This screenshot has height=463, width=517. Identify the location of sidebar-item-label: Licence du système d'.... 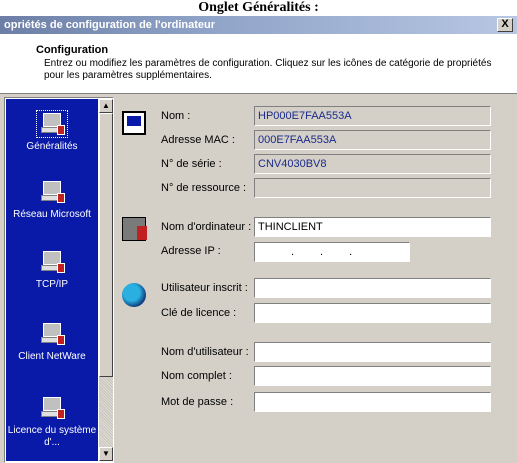
(52, 436).